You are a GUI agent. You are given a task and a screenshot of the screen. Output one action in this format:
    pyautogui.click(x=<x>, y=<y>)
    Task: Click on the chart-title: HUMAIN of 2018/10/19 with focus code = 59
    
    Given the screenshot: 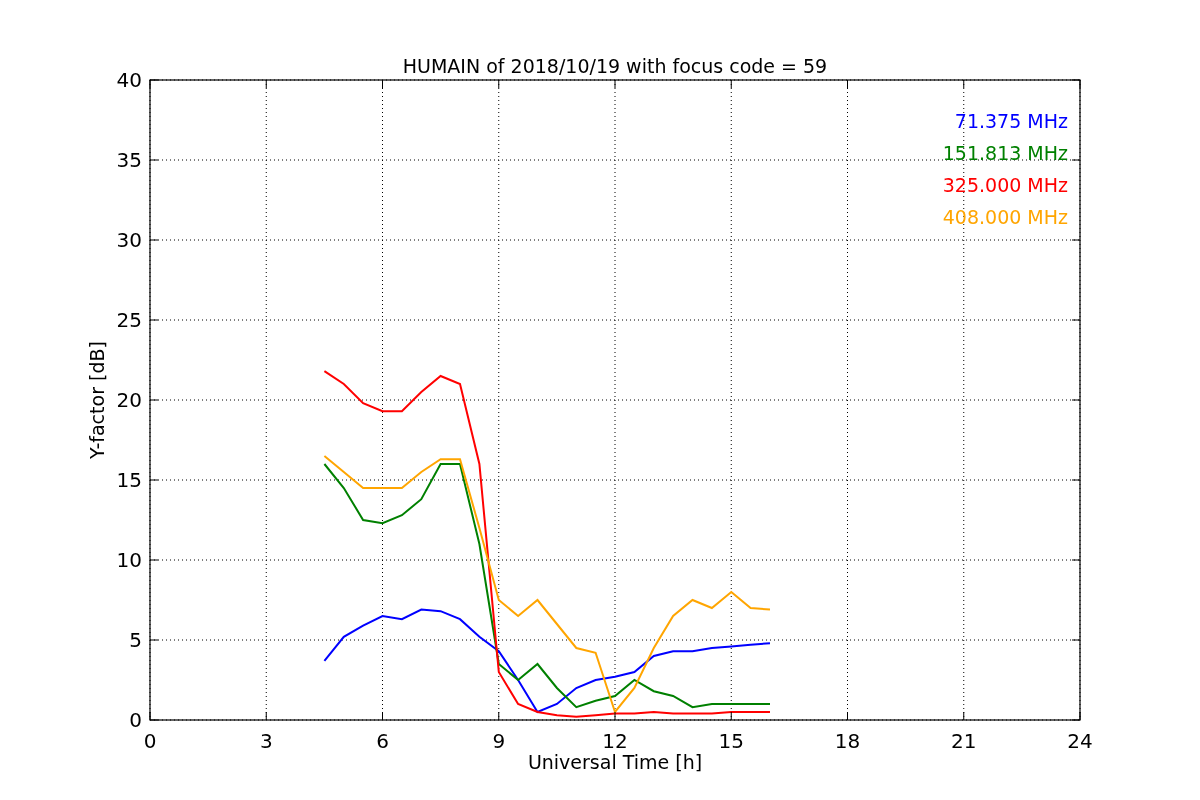 What is the action you would take?
    pyautogui.click(x=615, y=66)
    